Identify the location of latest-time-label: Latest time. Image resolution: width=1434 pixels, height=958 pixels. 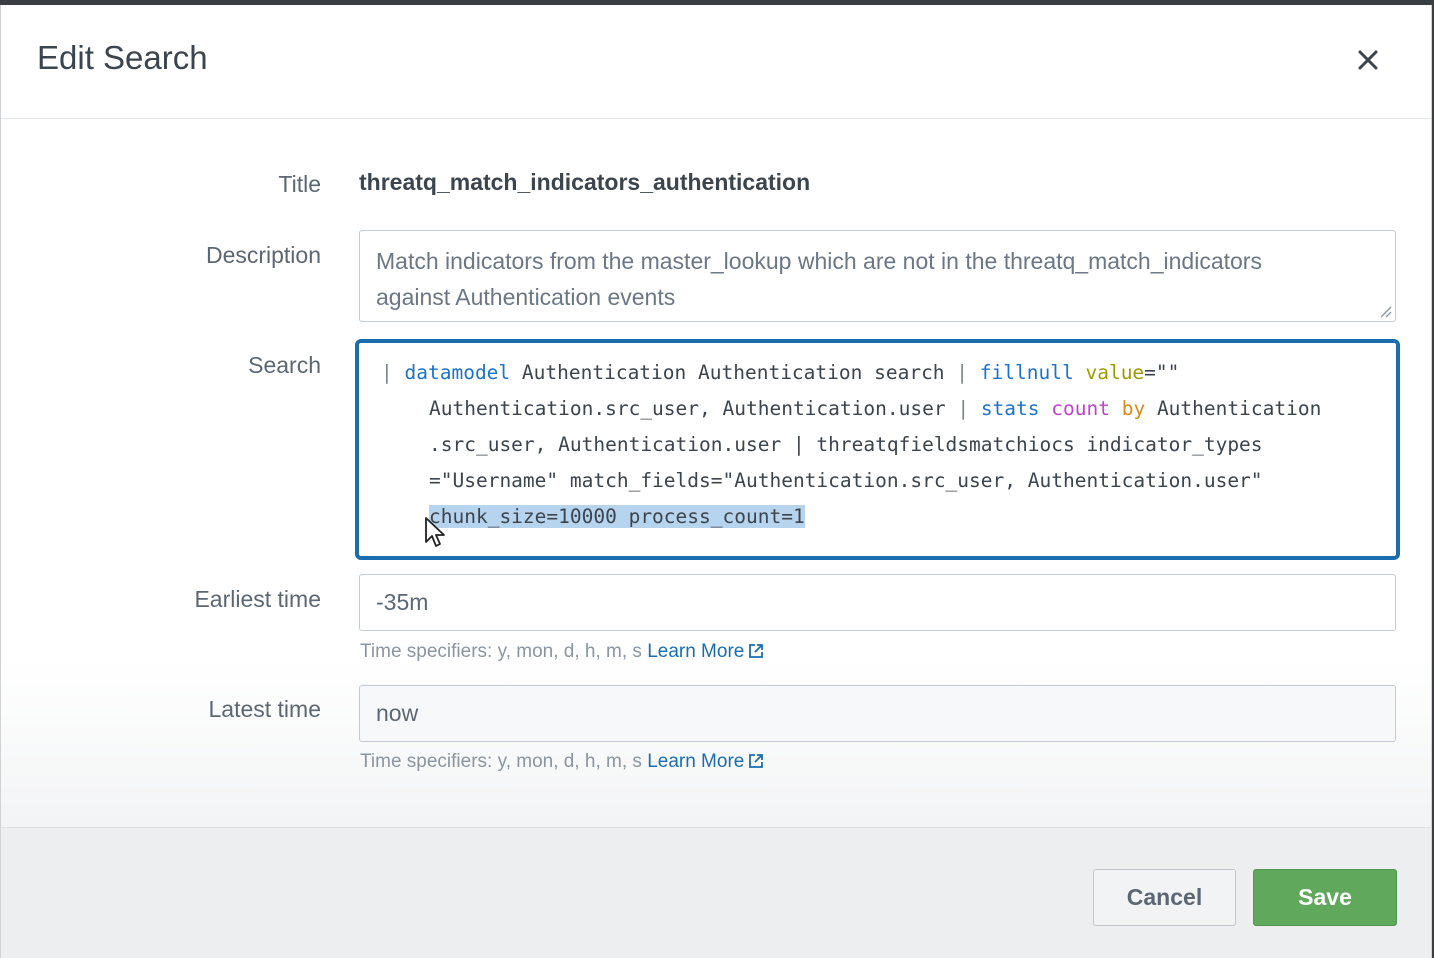
(265, 709).